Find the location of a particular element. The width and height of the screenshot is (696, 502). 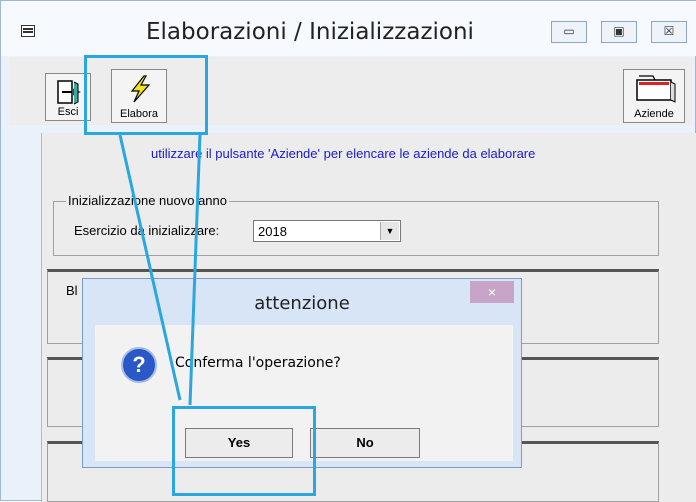

highlight-yes is located at coordinates (244, 451).